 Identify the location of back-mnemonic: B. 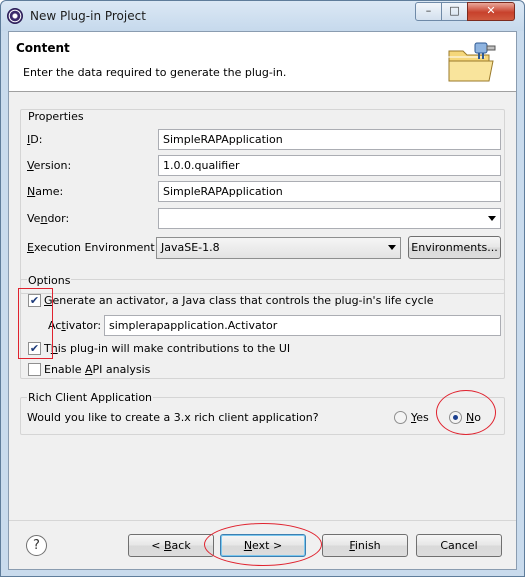
(168, 545).